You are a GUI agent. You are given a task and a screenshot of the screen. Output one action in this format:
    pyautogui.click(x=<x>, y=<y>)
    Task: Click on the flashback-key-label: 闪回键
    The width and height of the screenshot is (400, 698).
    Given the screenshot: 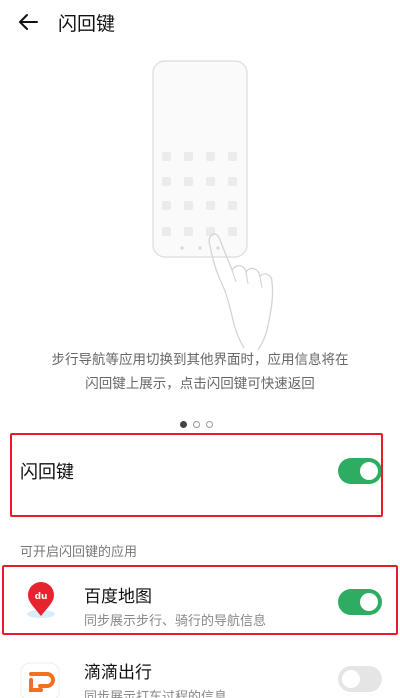 What is the action you would take?
    pyautogui.click(x=47, y=472)
    